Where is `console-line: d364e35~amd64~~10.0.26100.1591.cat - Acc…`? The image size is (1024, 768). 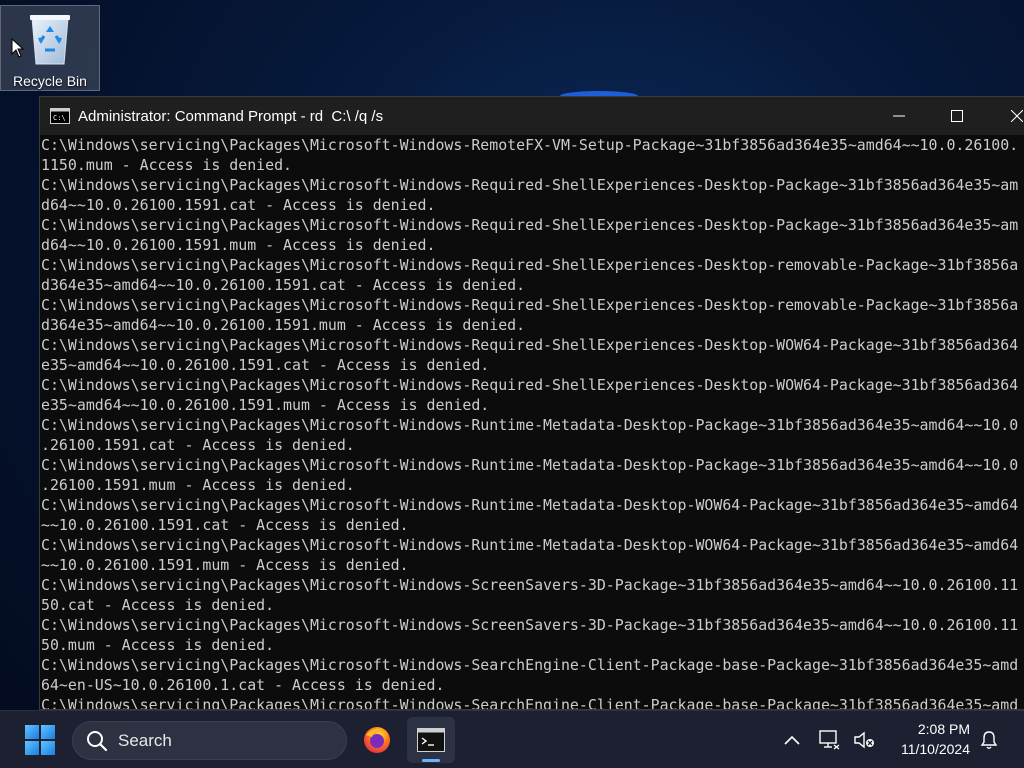
console-line: d364e35~amd64~~10.0.26100.1591.cat - Acc… is located at coordinates (283, 285).